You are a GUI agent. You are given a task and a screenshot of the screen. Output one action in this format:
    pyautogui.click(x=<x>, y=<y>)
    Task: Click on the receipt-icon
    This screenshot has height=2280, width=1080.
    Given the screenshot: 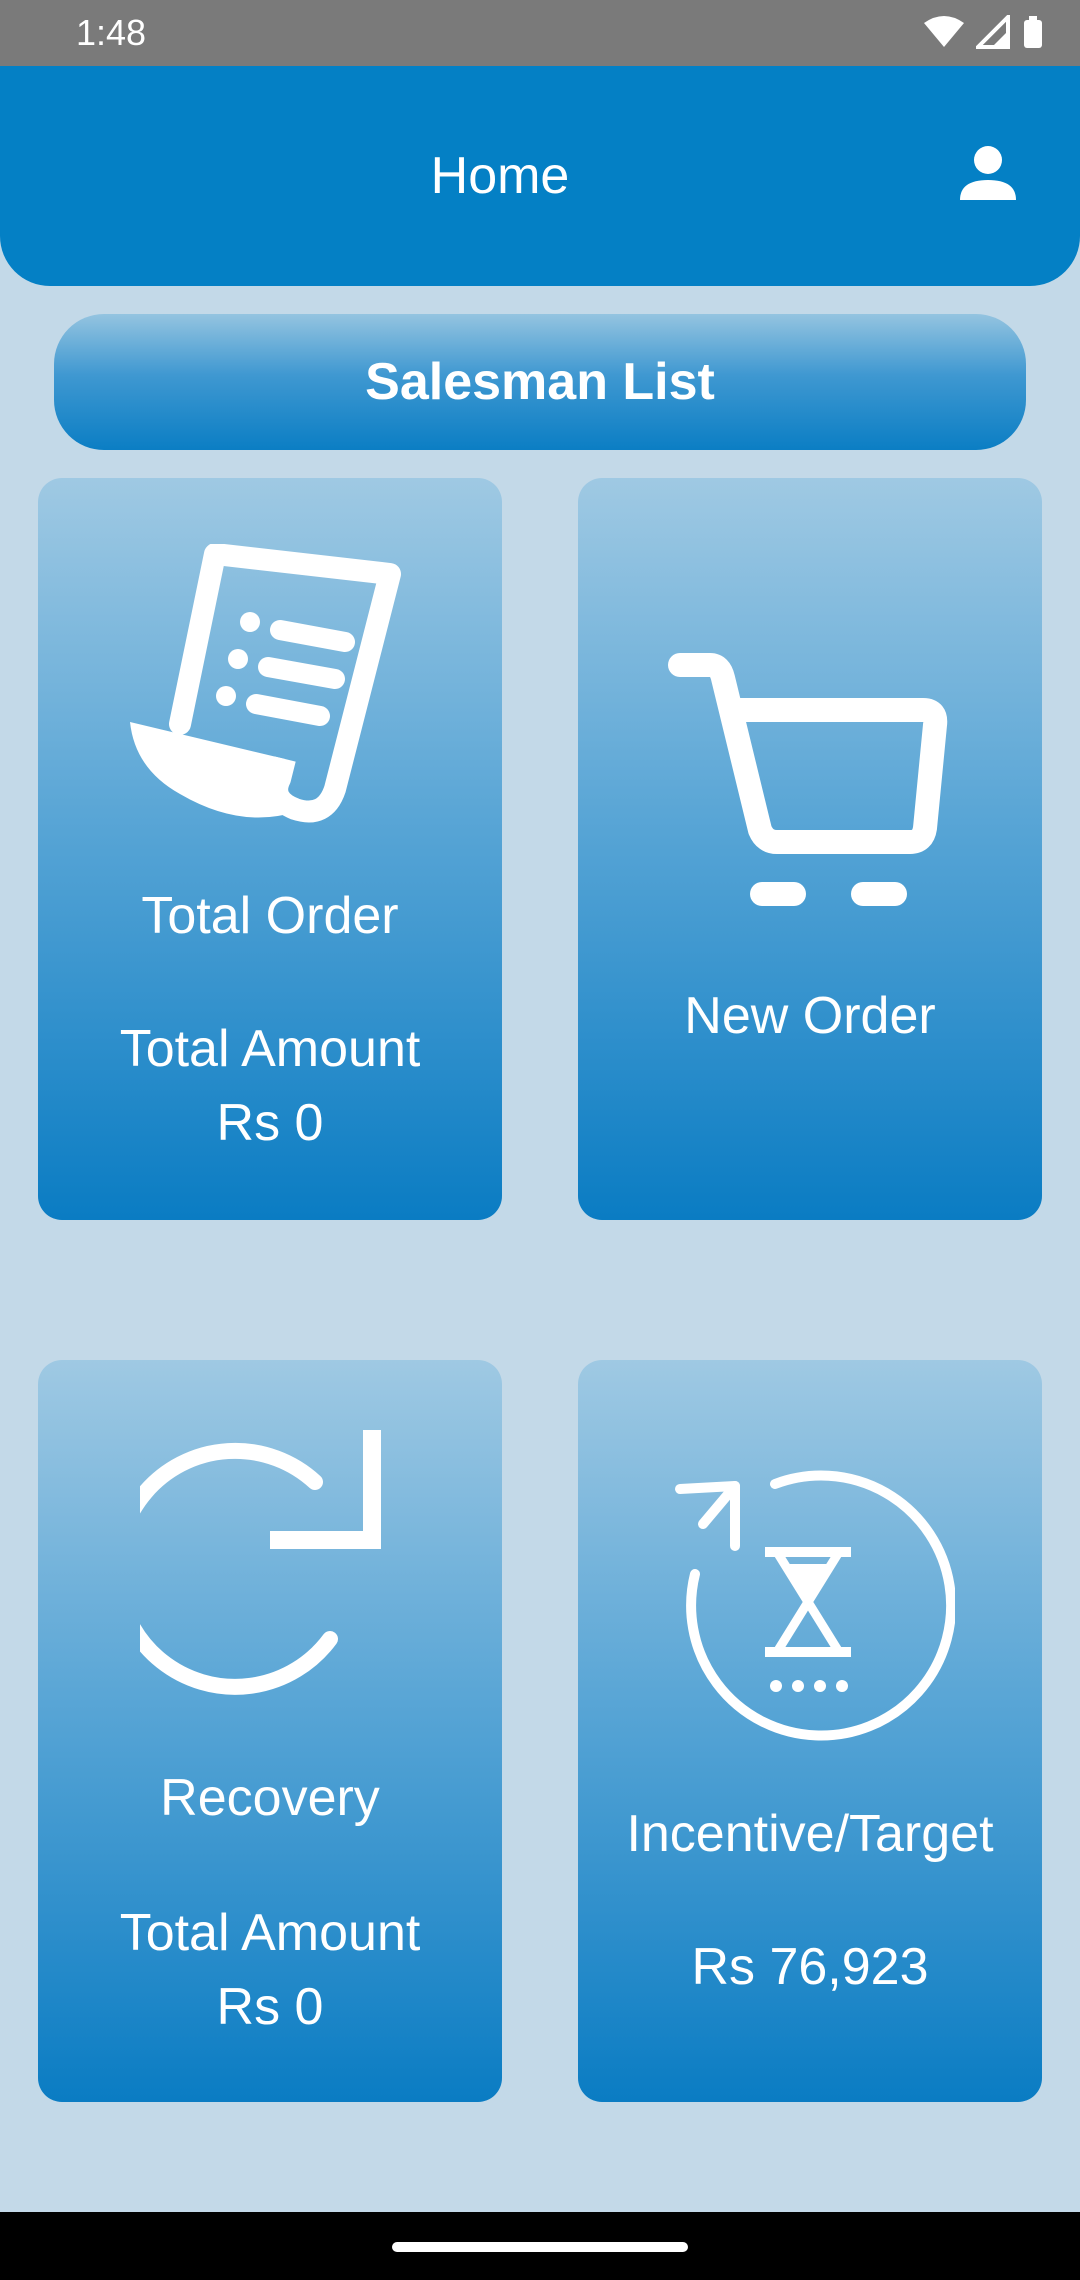 What is the action you would take?
    pyautogui.click(x=265, y=683)
    